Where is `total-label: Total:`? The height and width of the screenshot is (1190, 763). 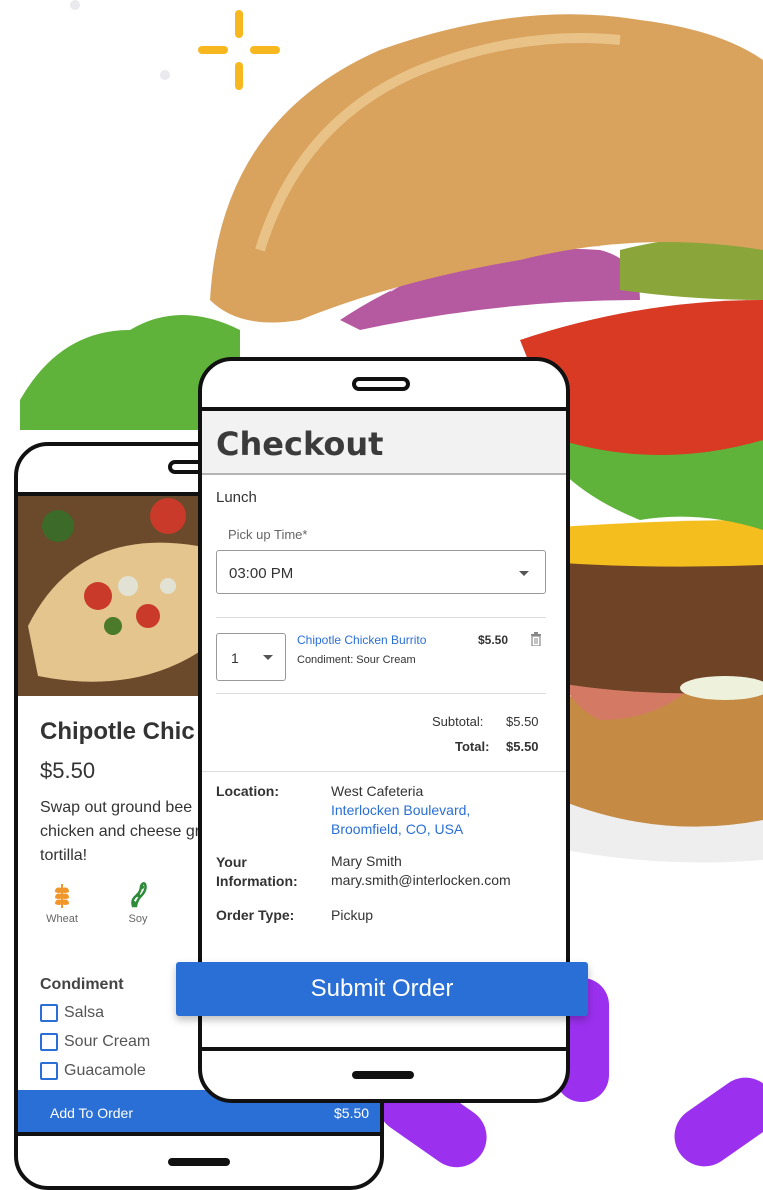
total-label: Total: is located at coordinates (472, 746).